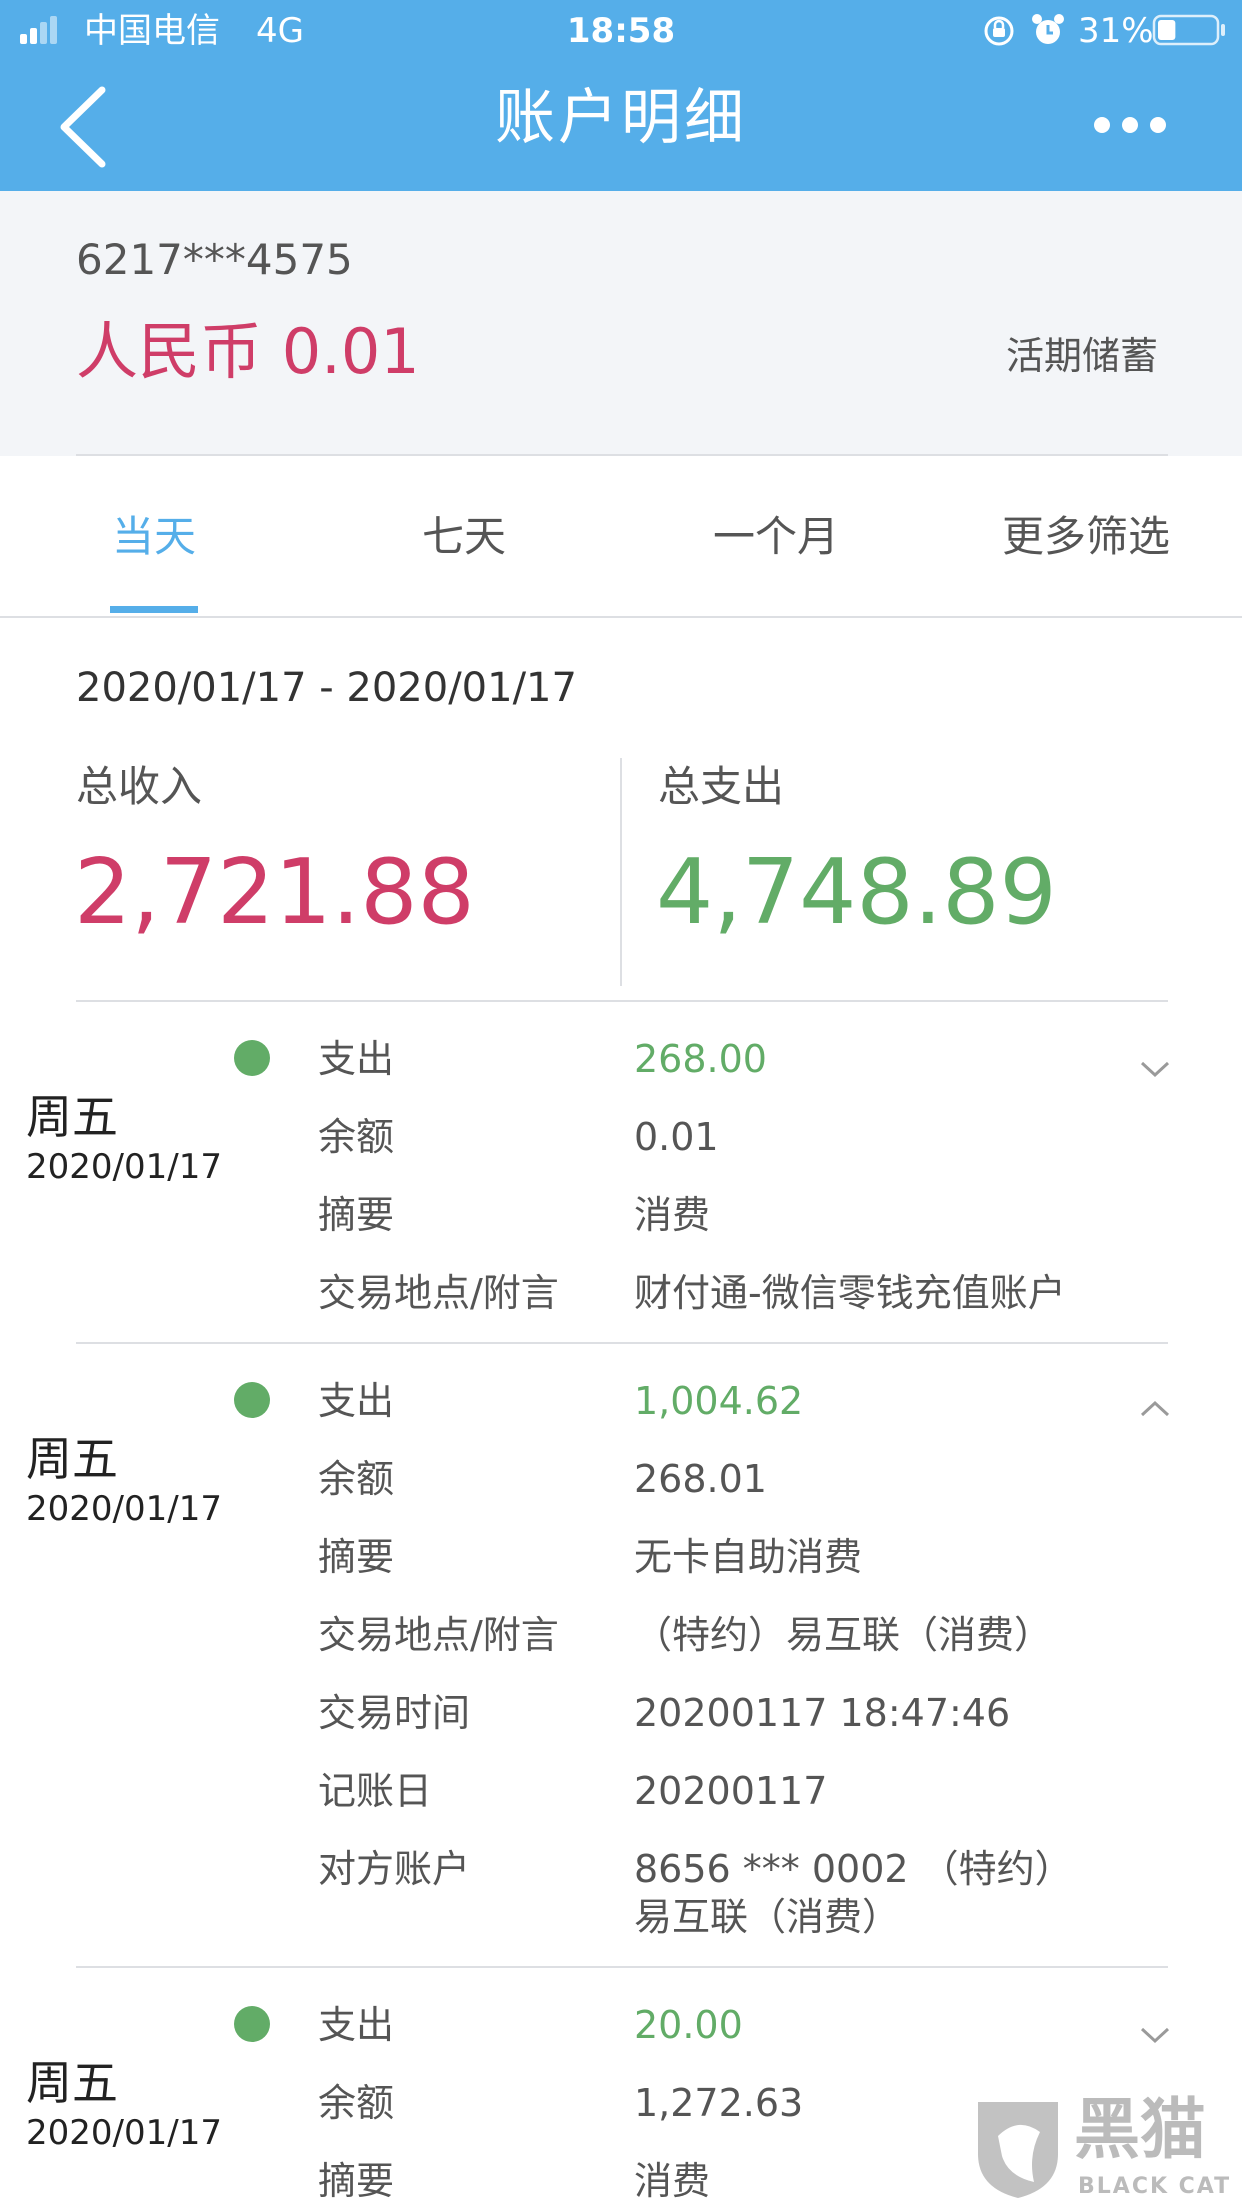 The height and width of the screenshot is (2208, 1242). I want to click on orientation-lock-icon, so click(999, 31).